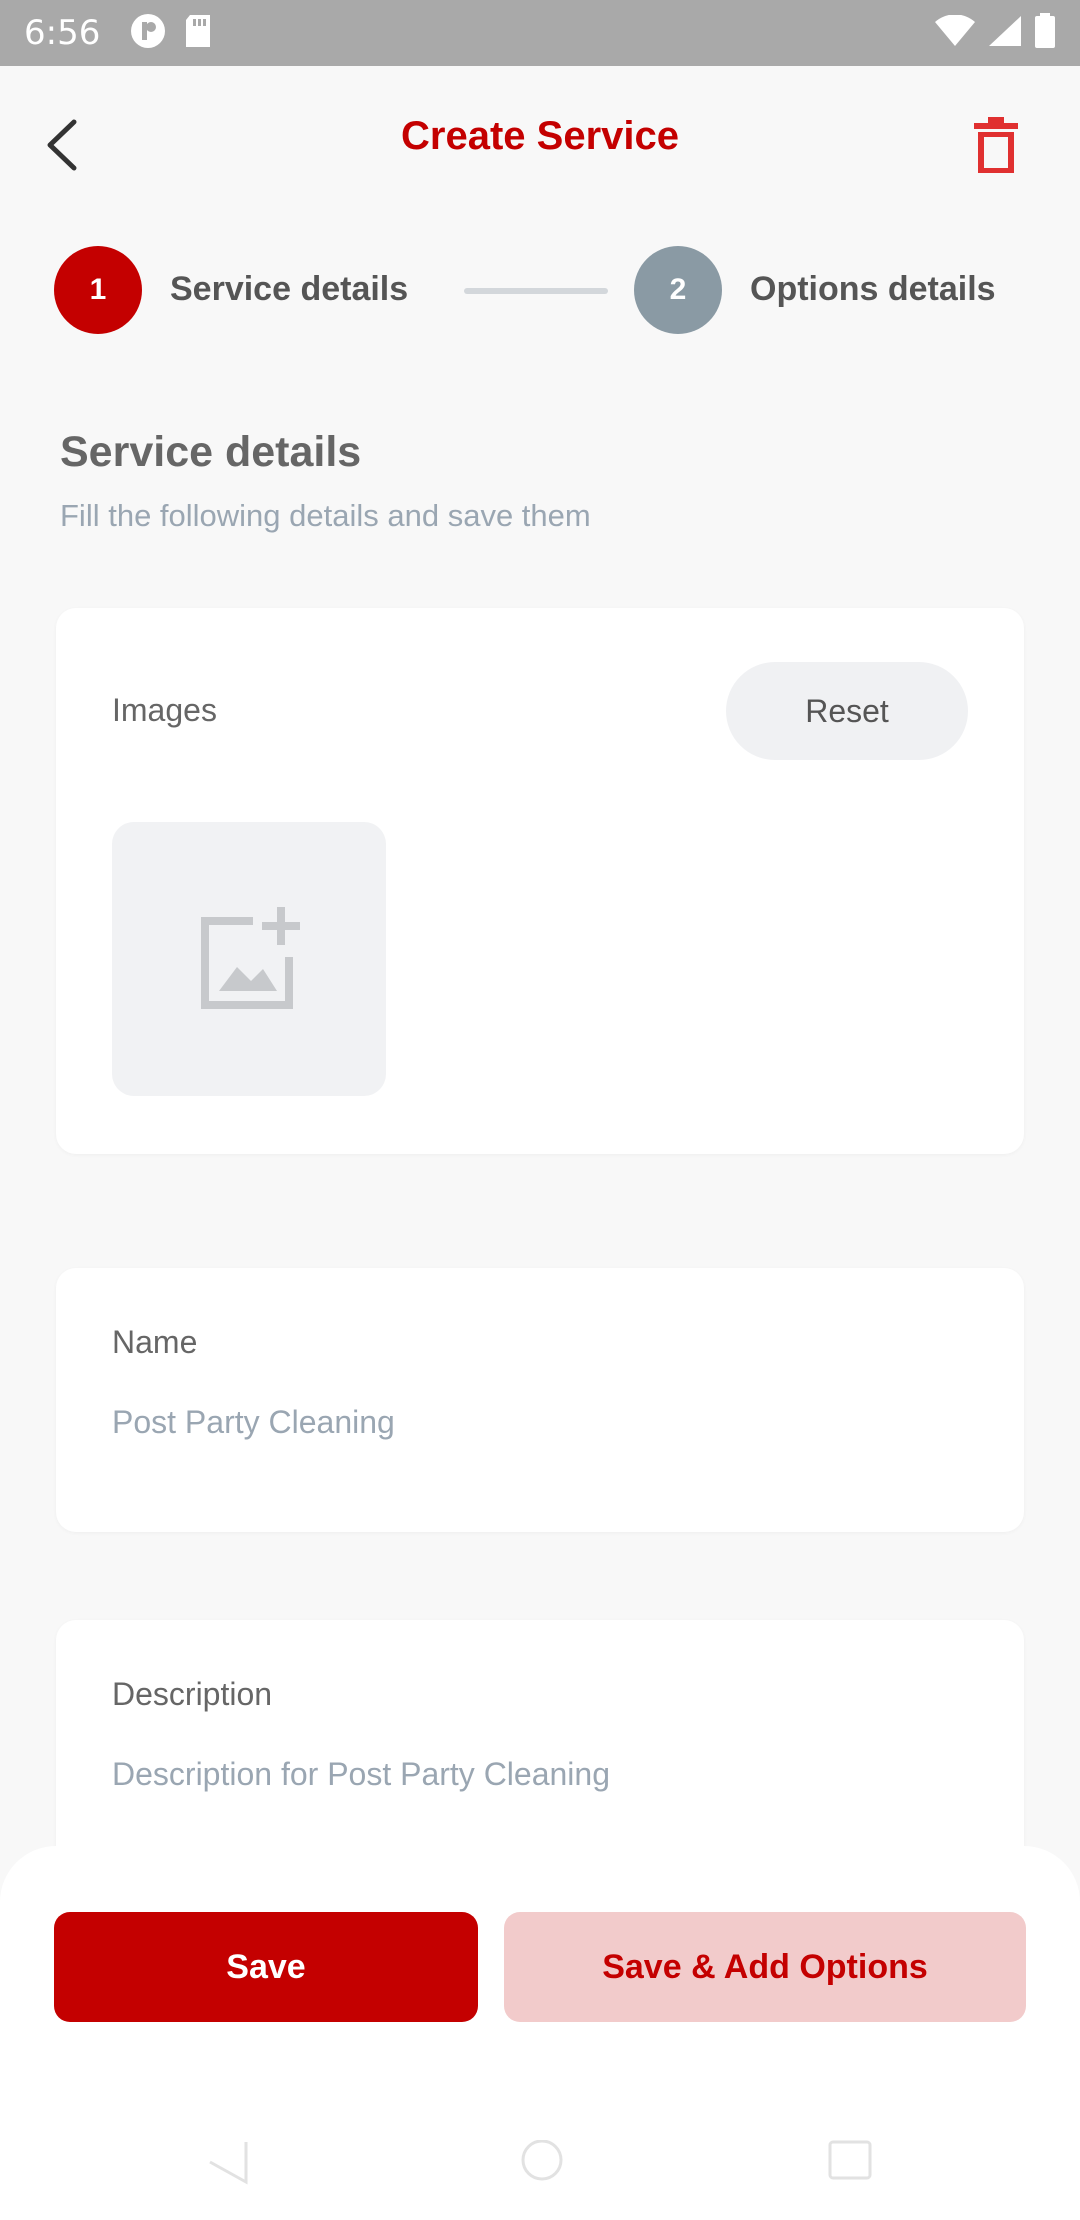 The height and width of the screenshot is (2220, 1080). Describe the element at coordinates (211, 452) in the screenshot. I see `section-title: Service details` at that location.